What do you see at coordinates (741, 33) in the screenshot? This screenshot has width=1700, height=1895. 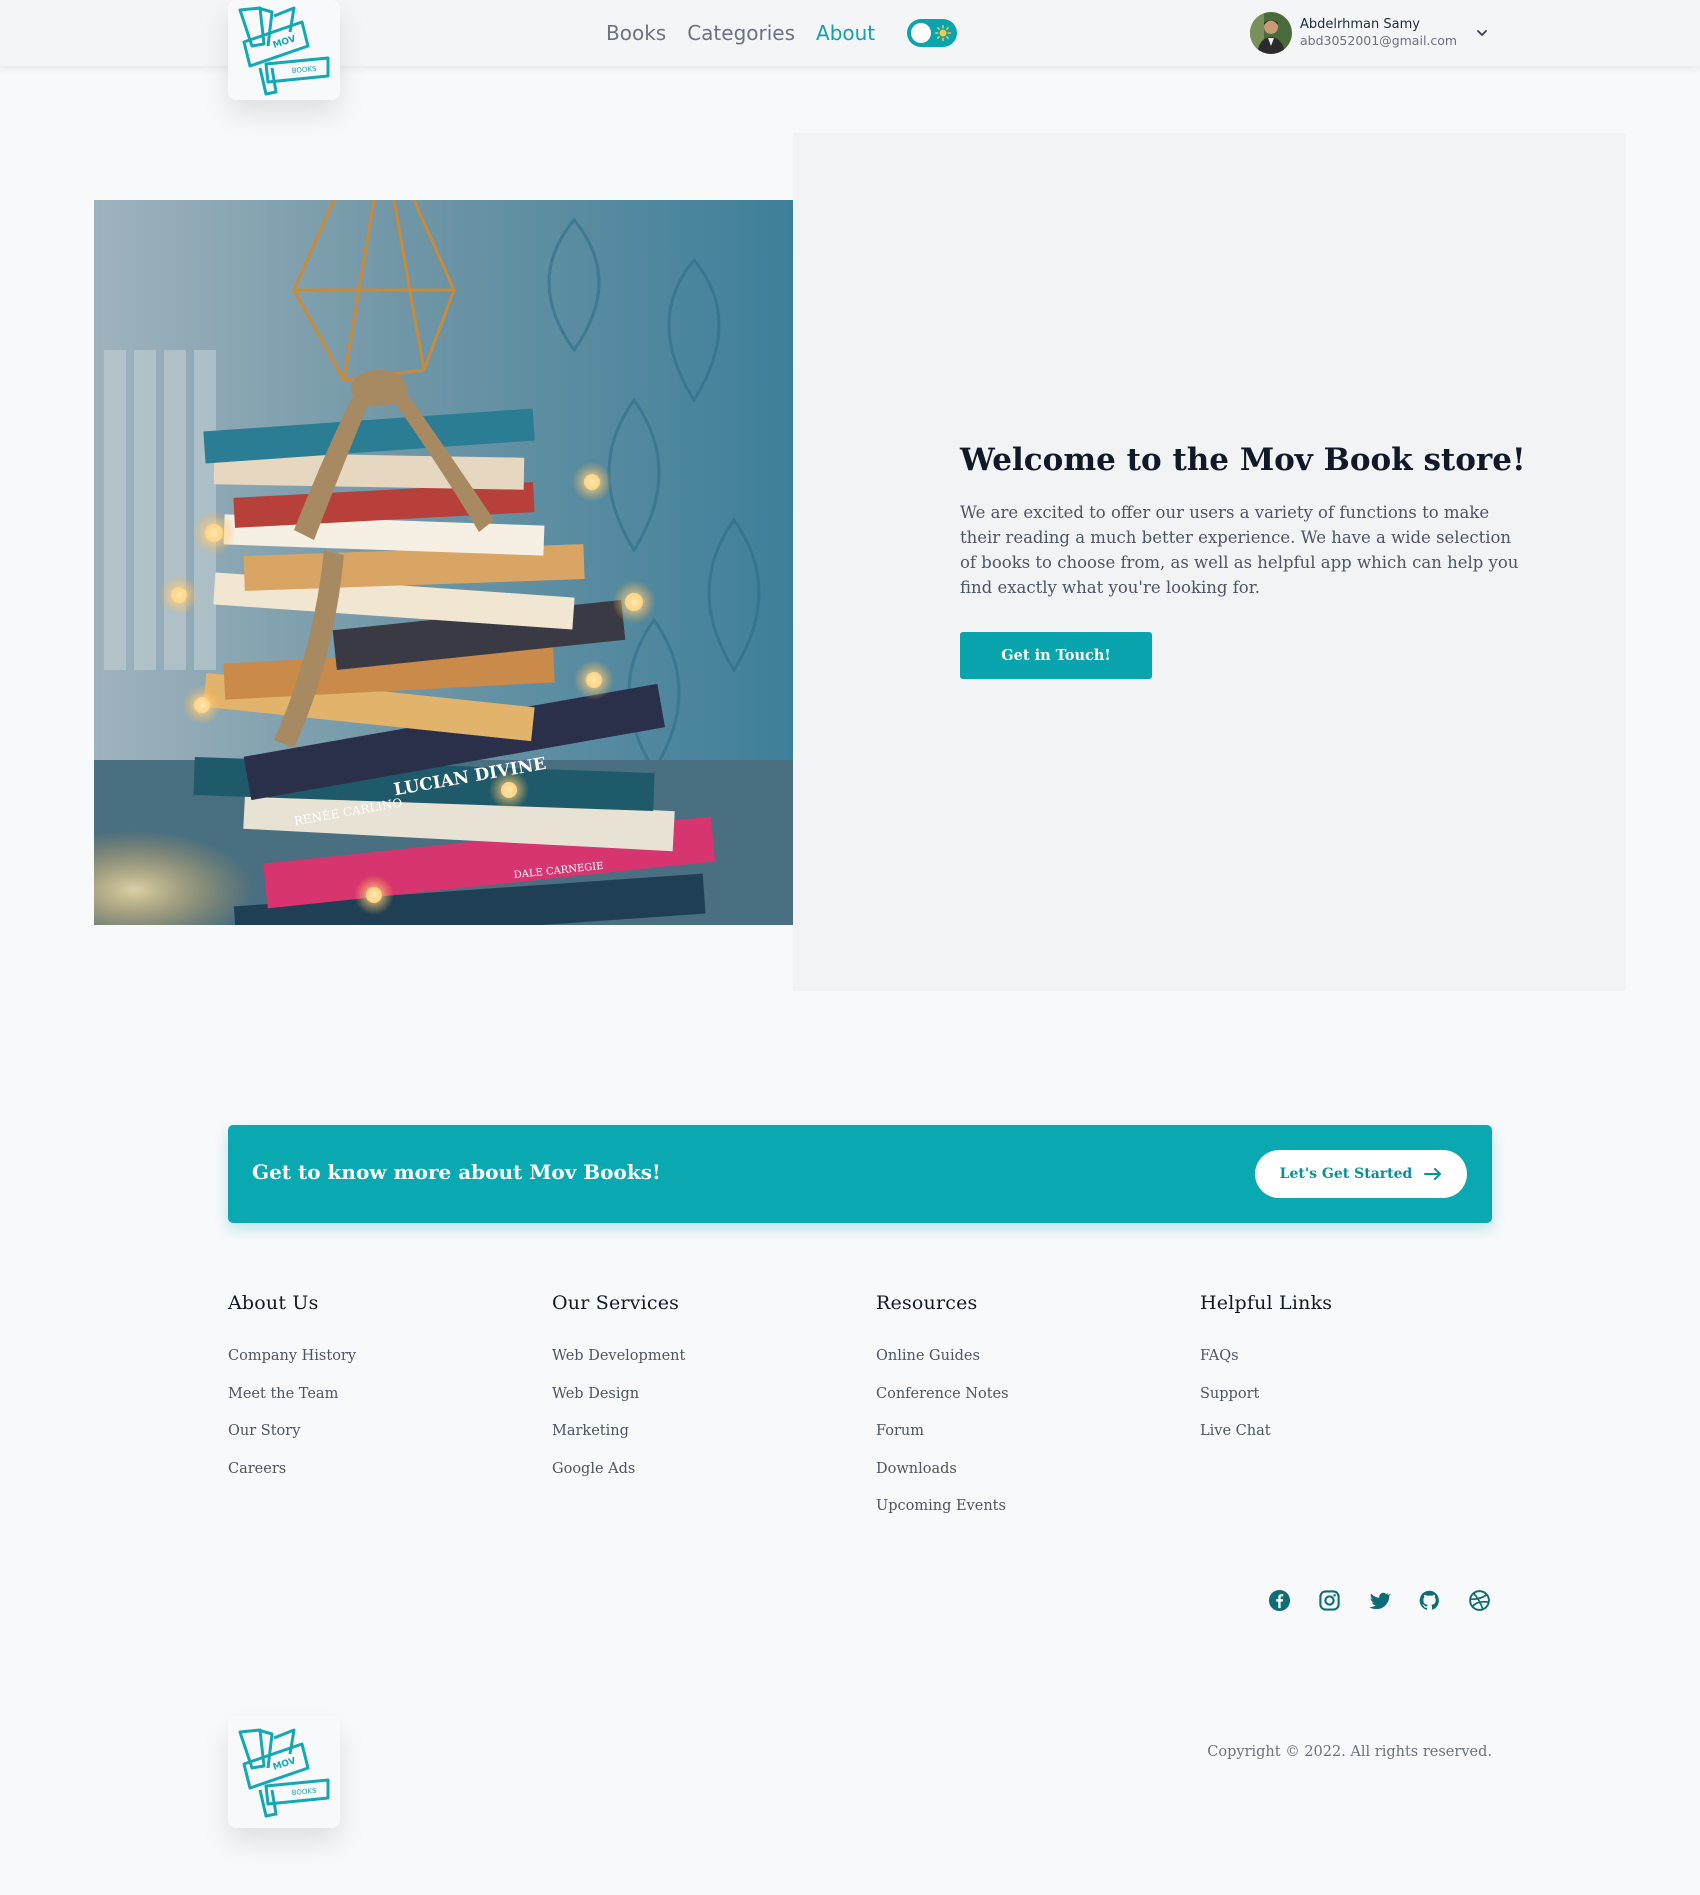 I see `nav-link-categories: Categories` at bounding box center [741, 33].